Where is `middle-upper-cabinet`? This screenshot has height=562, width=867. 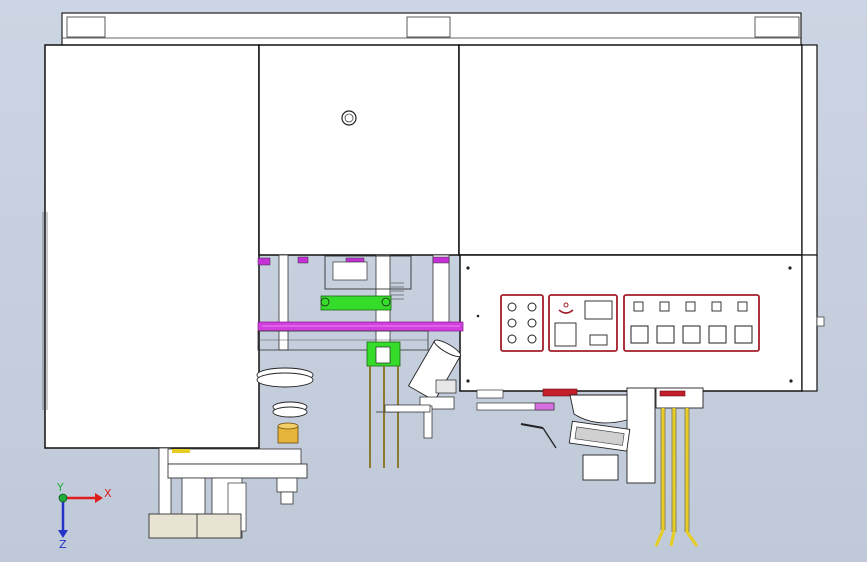
middle-upper-cabinet is located at coordinates (359, 150).